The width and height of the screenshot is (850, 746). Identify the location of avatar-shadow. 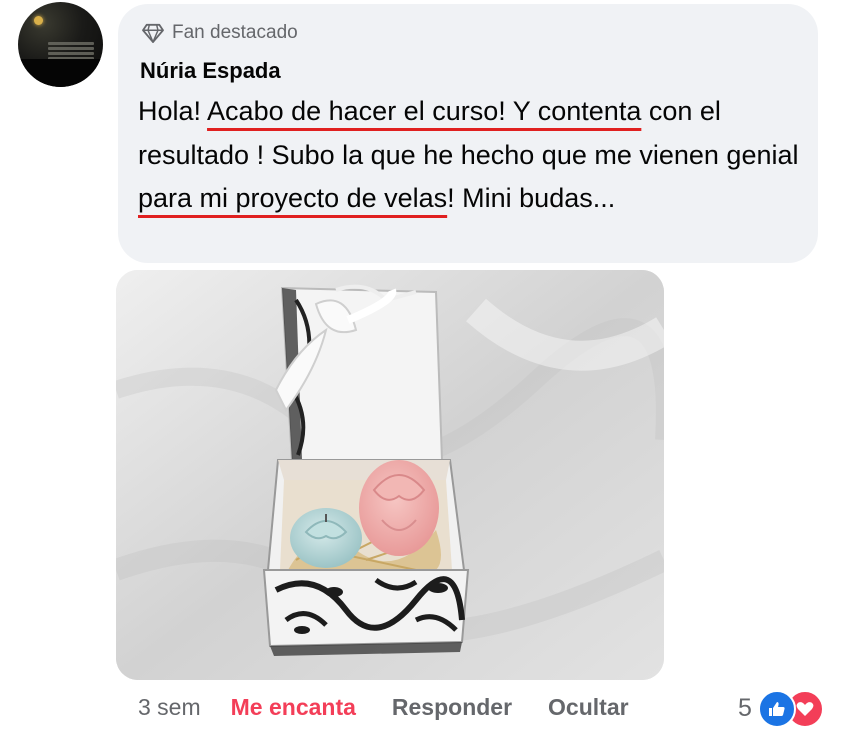
(60, 73).